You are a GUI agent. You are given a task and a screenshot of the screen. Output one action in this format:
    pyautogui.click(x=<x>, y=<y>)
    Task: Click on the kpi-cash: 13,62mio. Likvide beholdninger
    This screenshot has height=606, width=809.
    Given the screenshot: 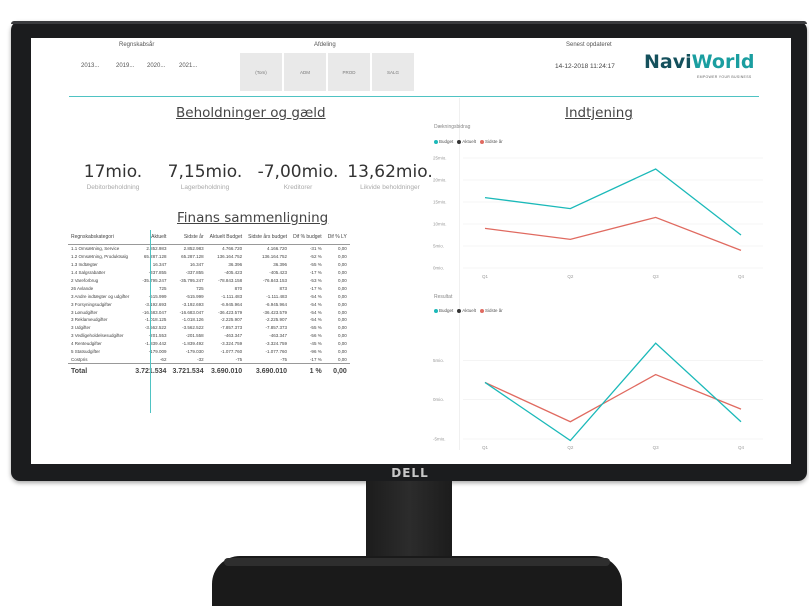 What is the action you would take?
    pyautogui.click(x=390, y=176)
    